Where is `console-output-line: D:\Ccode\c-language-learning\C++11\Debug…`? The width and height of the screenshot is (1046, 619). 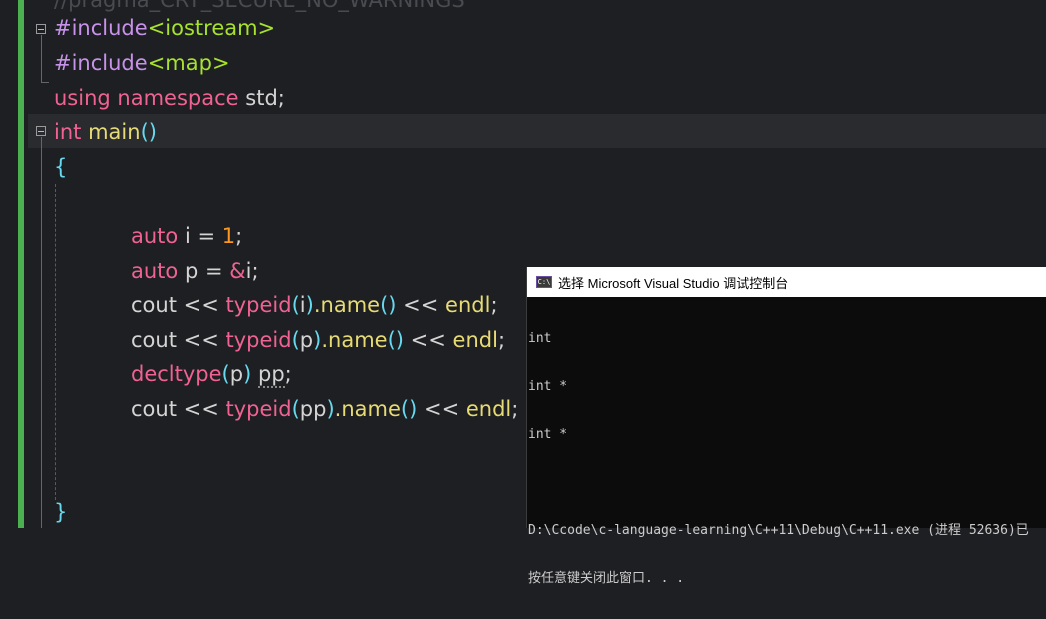 console-output-line: D:\Ccode\c-language-learning\C++11\Debug… is located at coordinates (778, 530).